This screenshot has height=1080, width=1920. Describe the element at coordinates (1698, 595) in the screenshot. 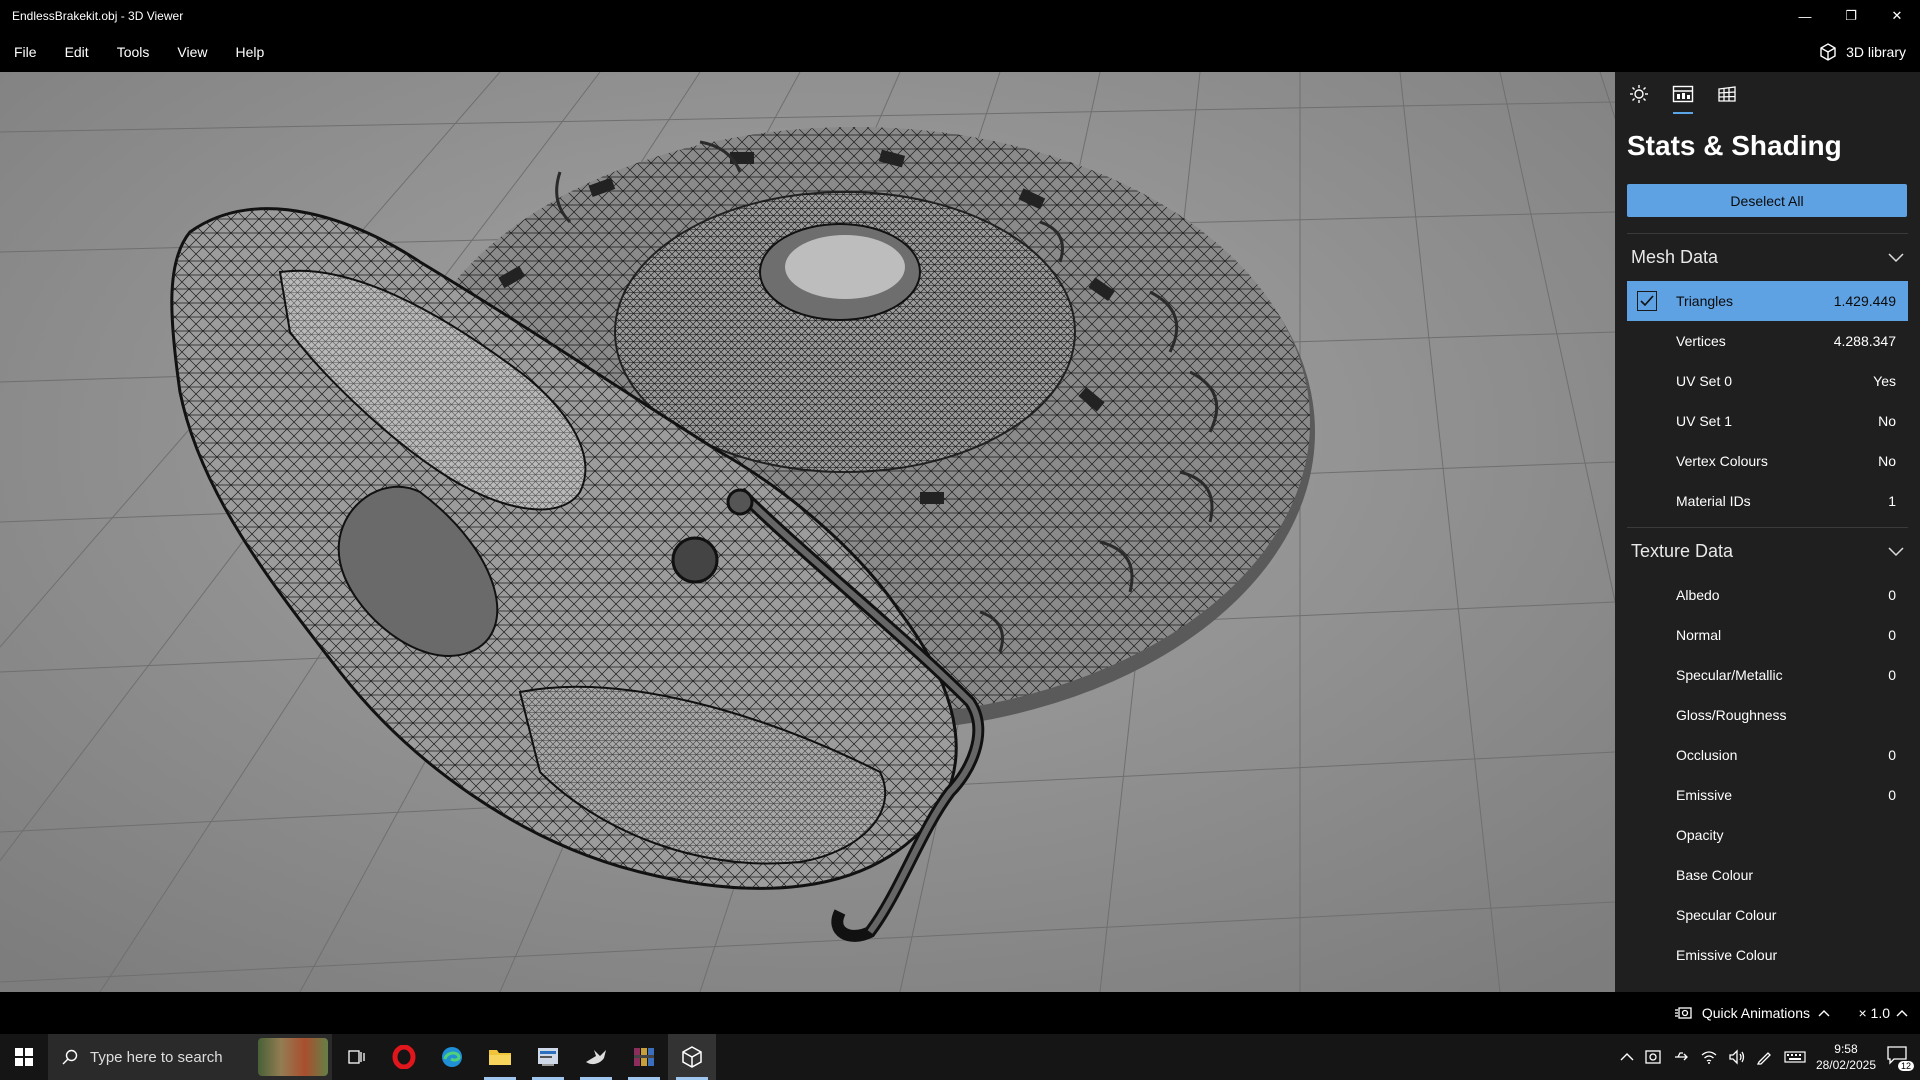

I see `row-label: Albedo` at that location.